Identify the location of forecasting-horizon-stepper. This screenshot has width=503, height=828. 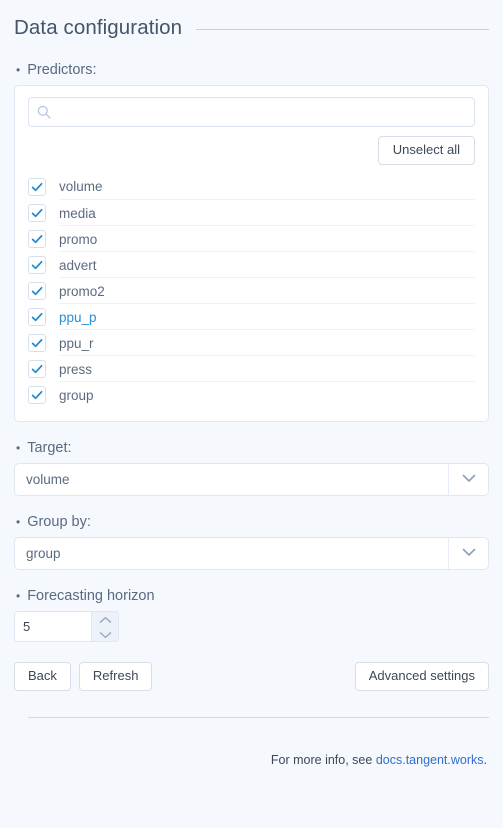
(66, 626).